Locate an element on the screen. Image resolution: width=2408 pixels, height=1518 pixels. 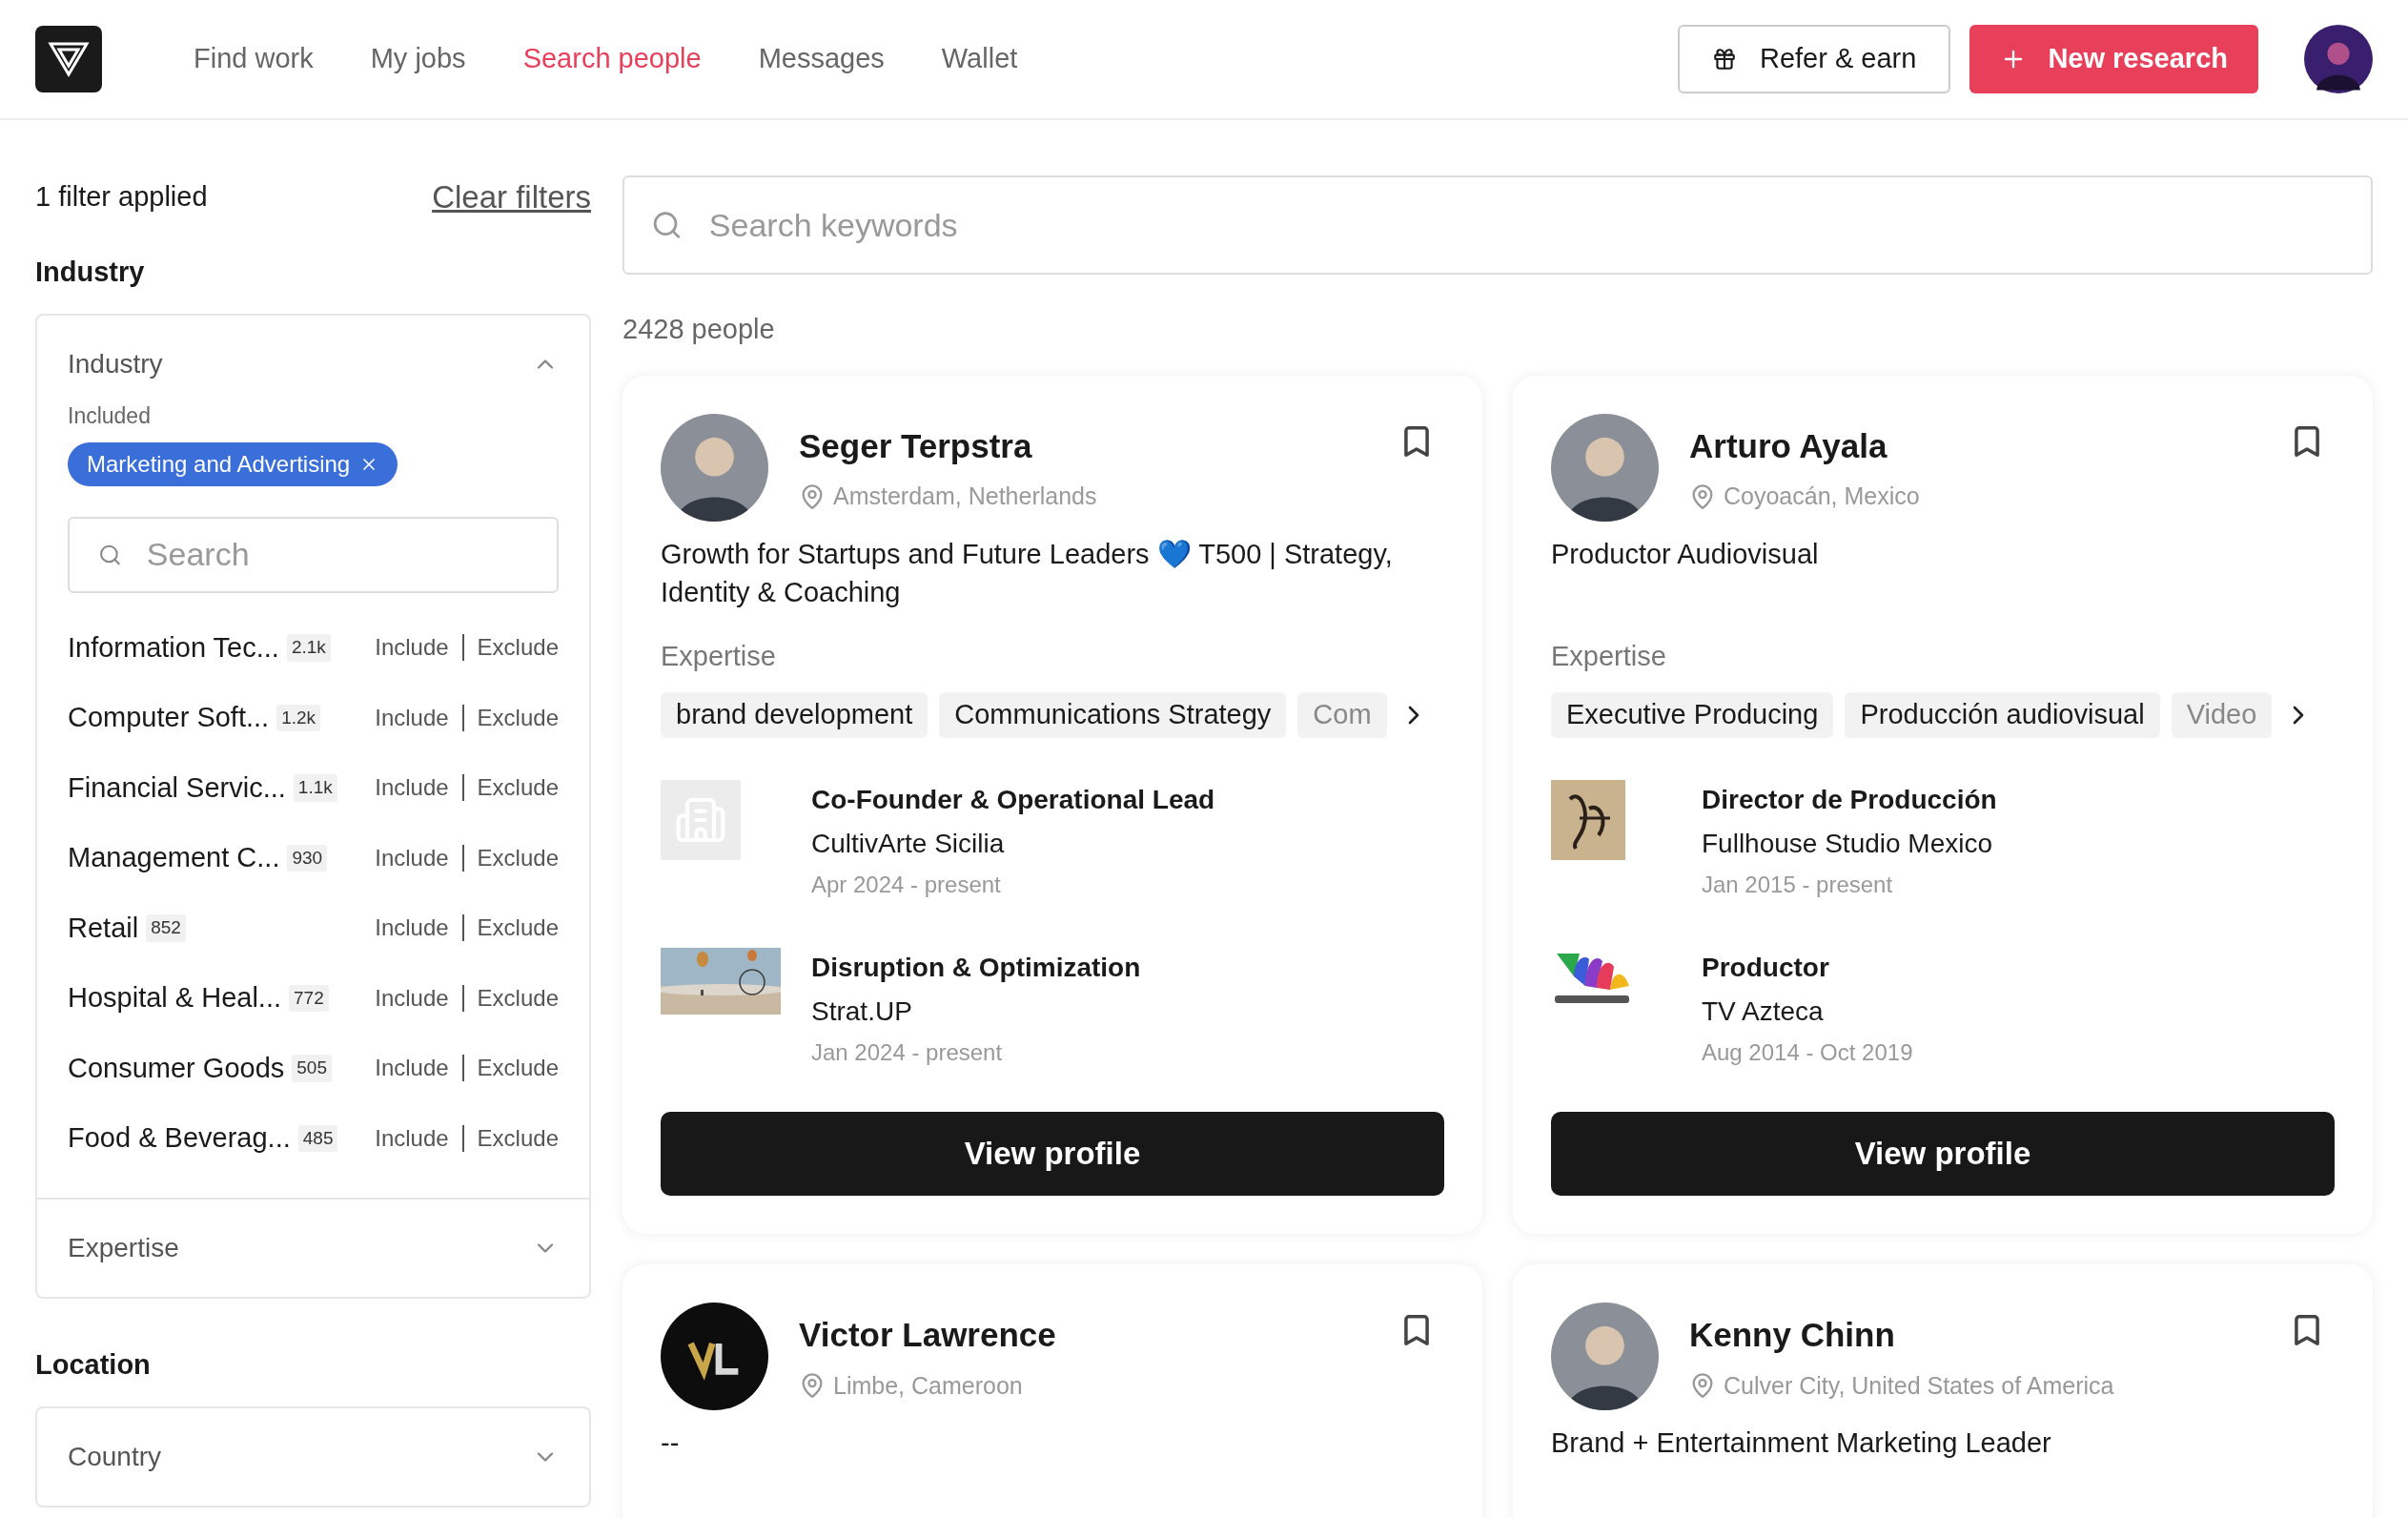
company-name: CultivArte Sicilia is located at coordinates (908, 844).